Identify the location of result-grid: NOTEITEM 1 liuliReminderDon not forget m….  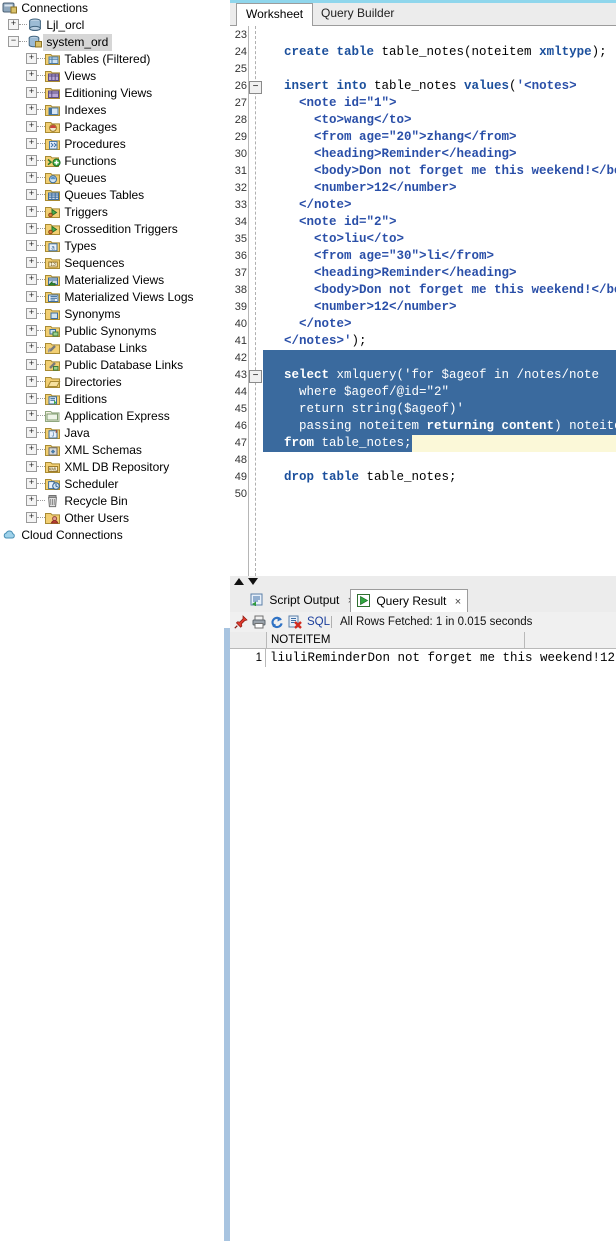
(423, 642).